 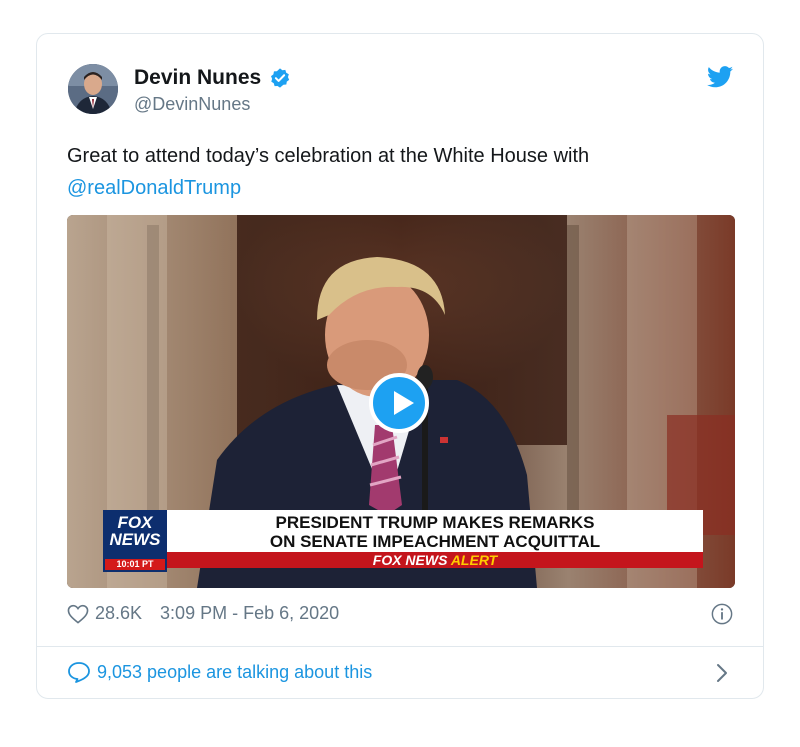 I want to click on logo-line1: FOX, so click(x=135, y=522).